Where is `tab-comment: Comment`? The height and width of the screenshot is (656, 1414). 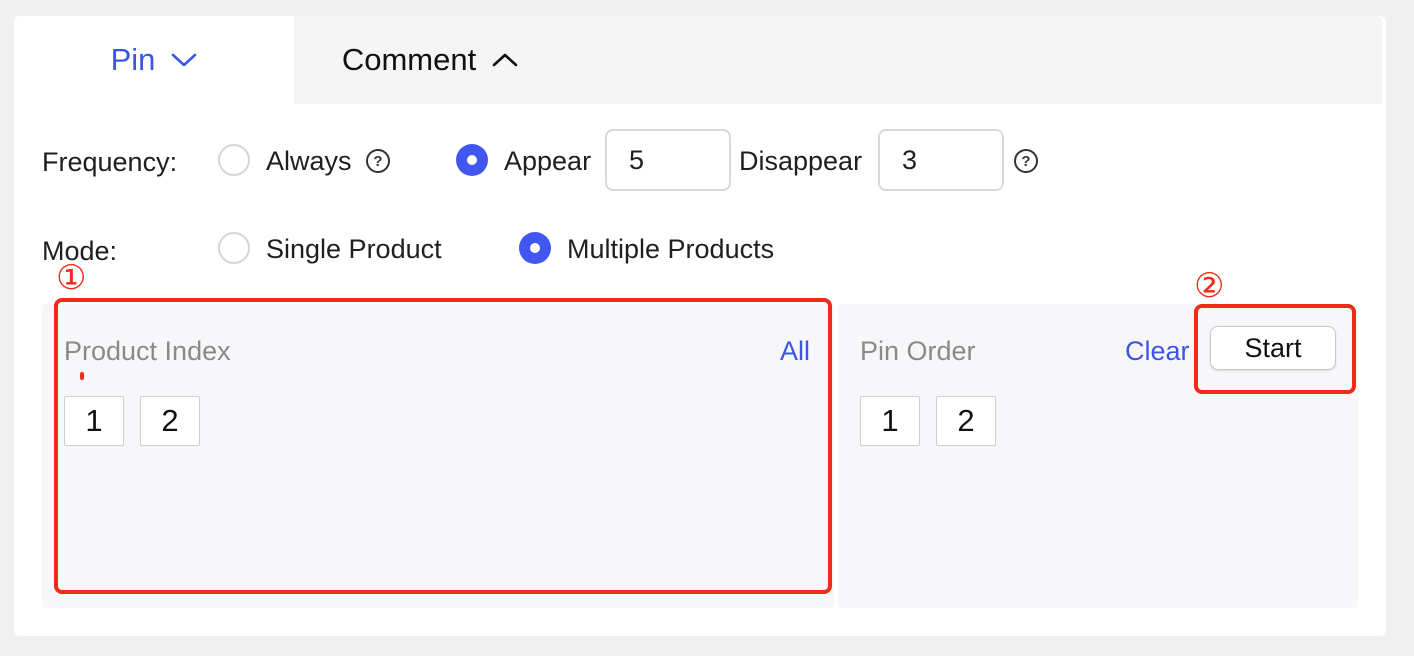 tab-comment: Comment is located at coordinates (430, 60).